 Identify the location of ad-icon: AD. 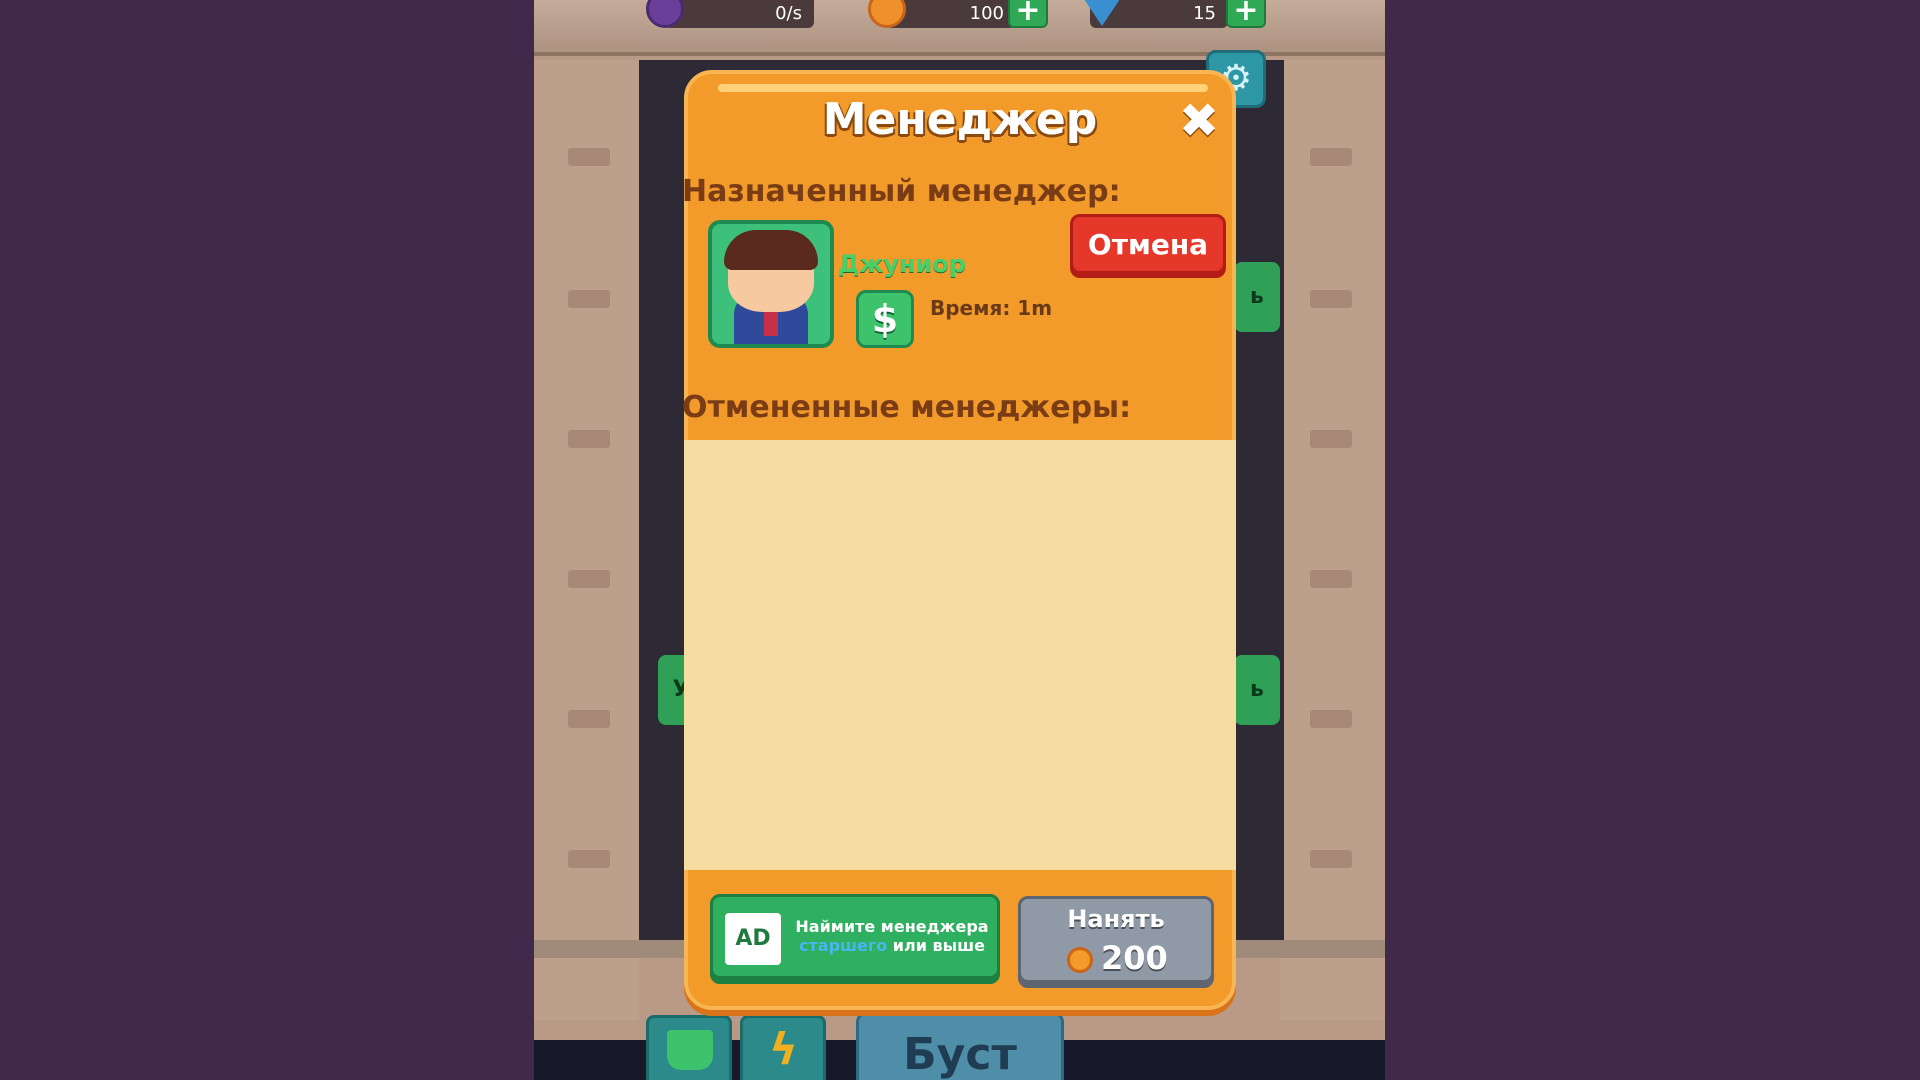
(753, 939).